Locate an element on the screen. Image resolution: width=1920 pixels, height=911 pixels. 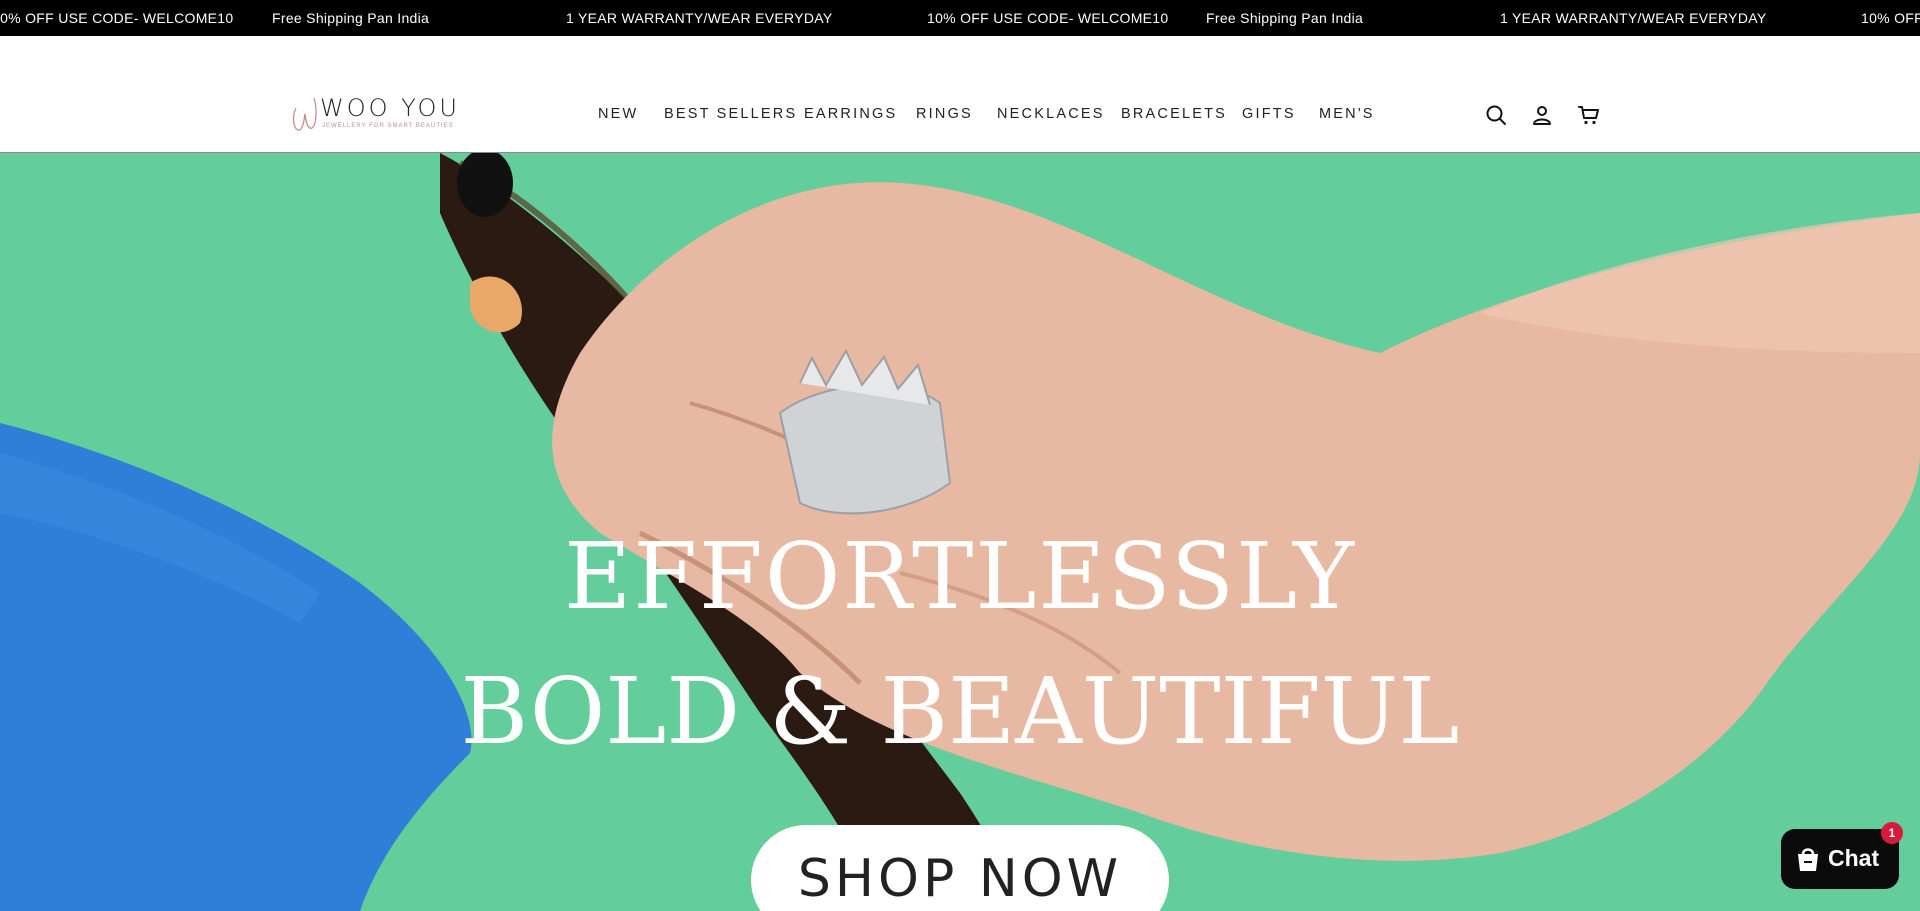
nav-item-earrings: EARRINGS is located at coordinates (850, 114).